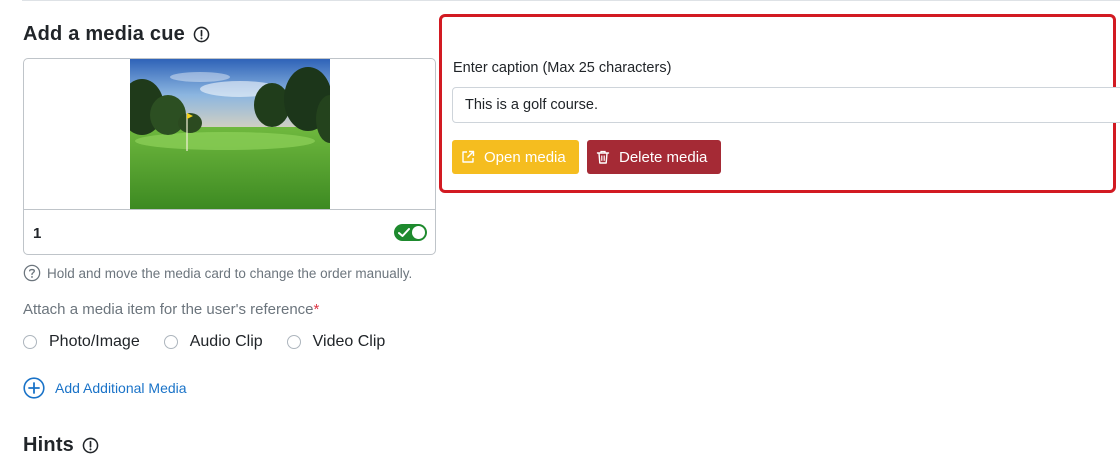 Image resolution: width=1120 pixels, height=472 pixels. I want to click on media-cue-heading: Add a media cue, so click(116, 34).